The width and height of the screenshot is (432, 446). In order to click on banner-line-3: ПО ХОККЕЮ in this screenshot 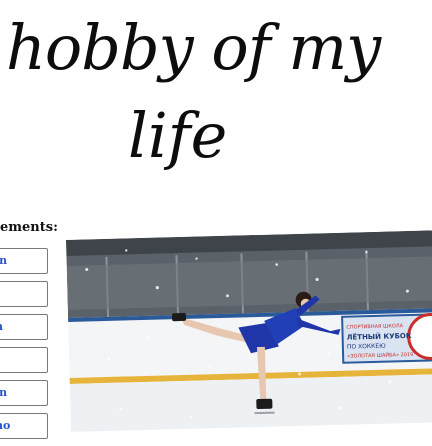, I will do `click(366, 347)`.